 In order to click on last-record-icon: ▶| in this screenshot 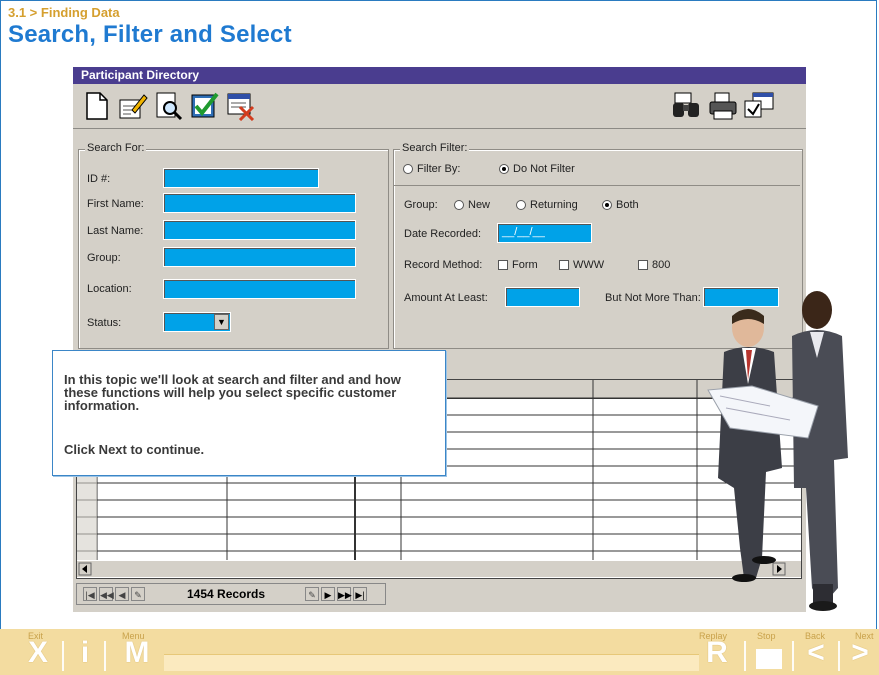, I will do `click(360, 594)`.